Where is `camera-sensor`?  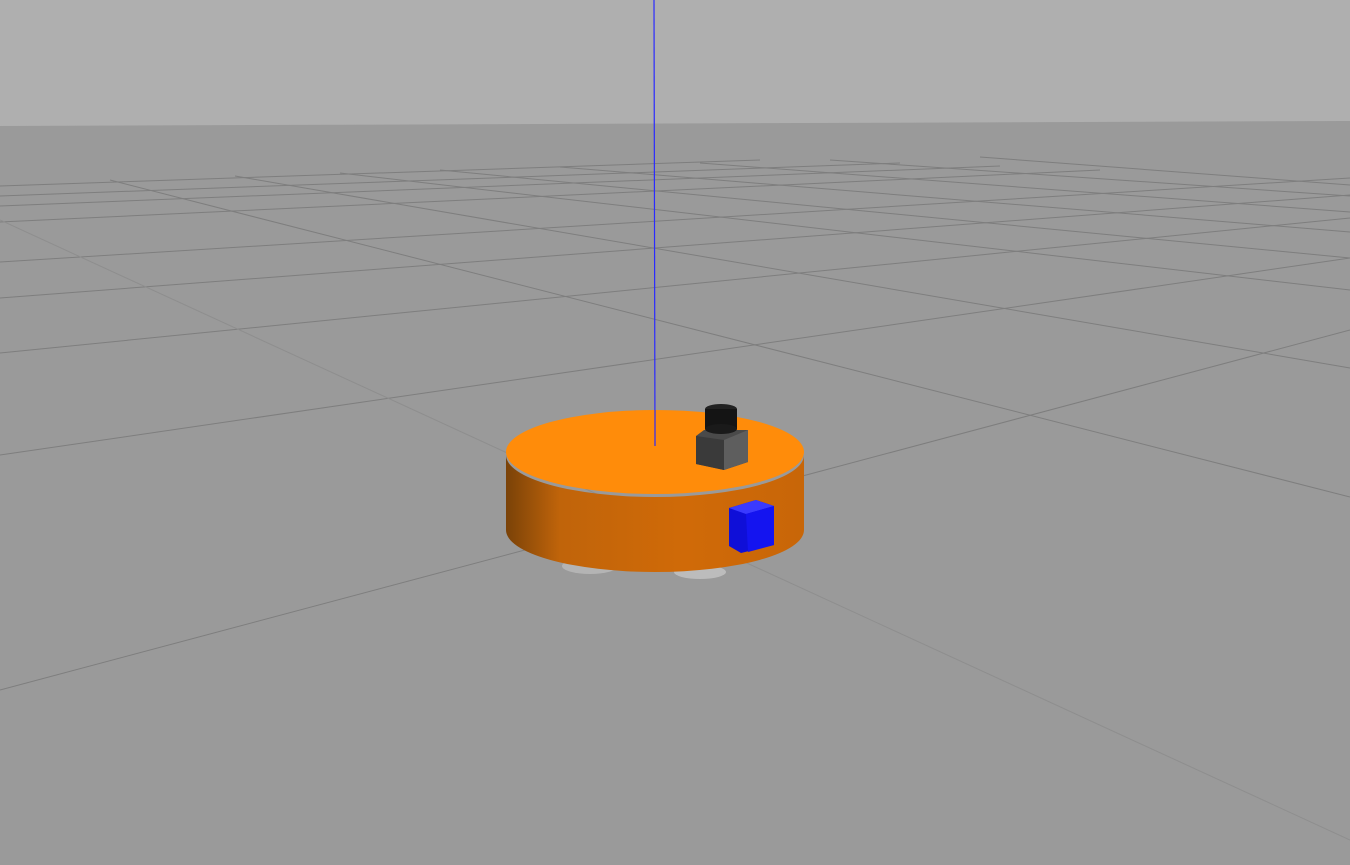 camera-sensor is located at coordinates (751, 526).